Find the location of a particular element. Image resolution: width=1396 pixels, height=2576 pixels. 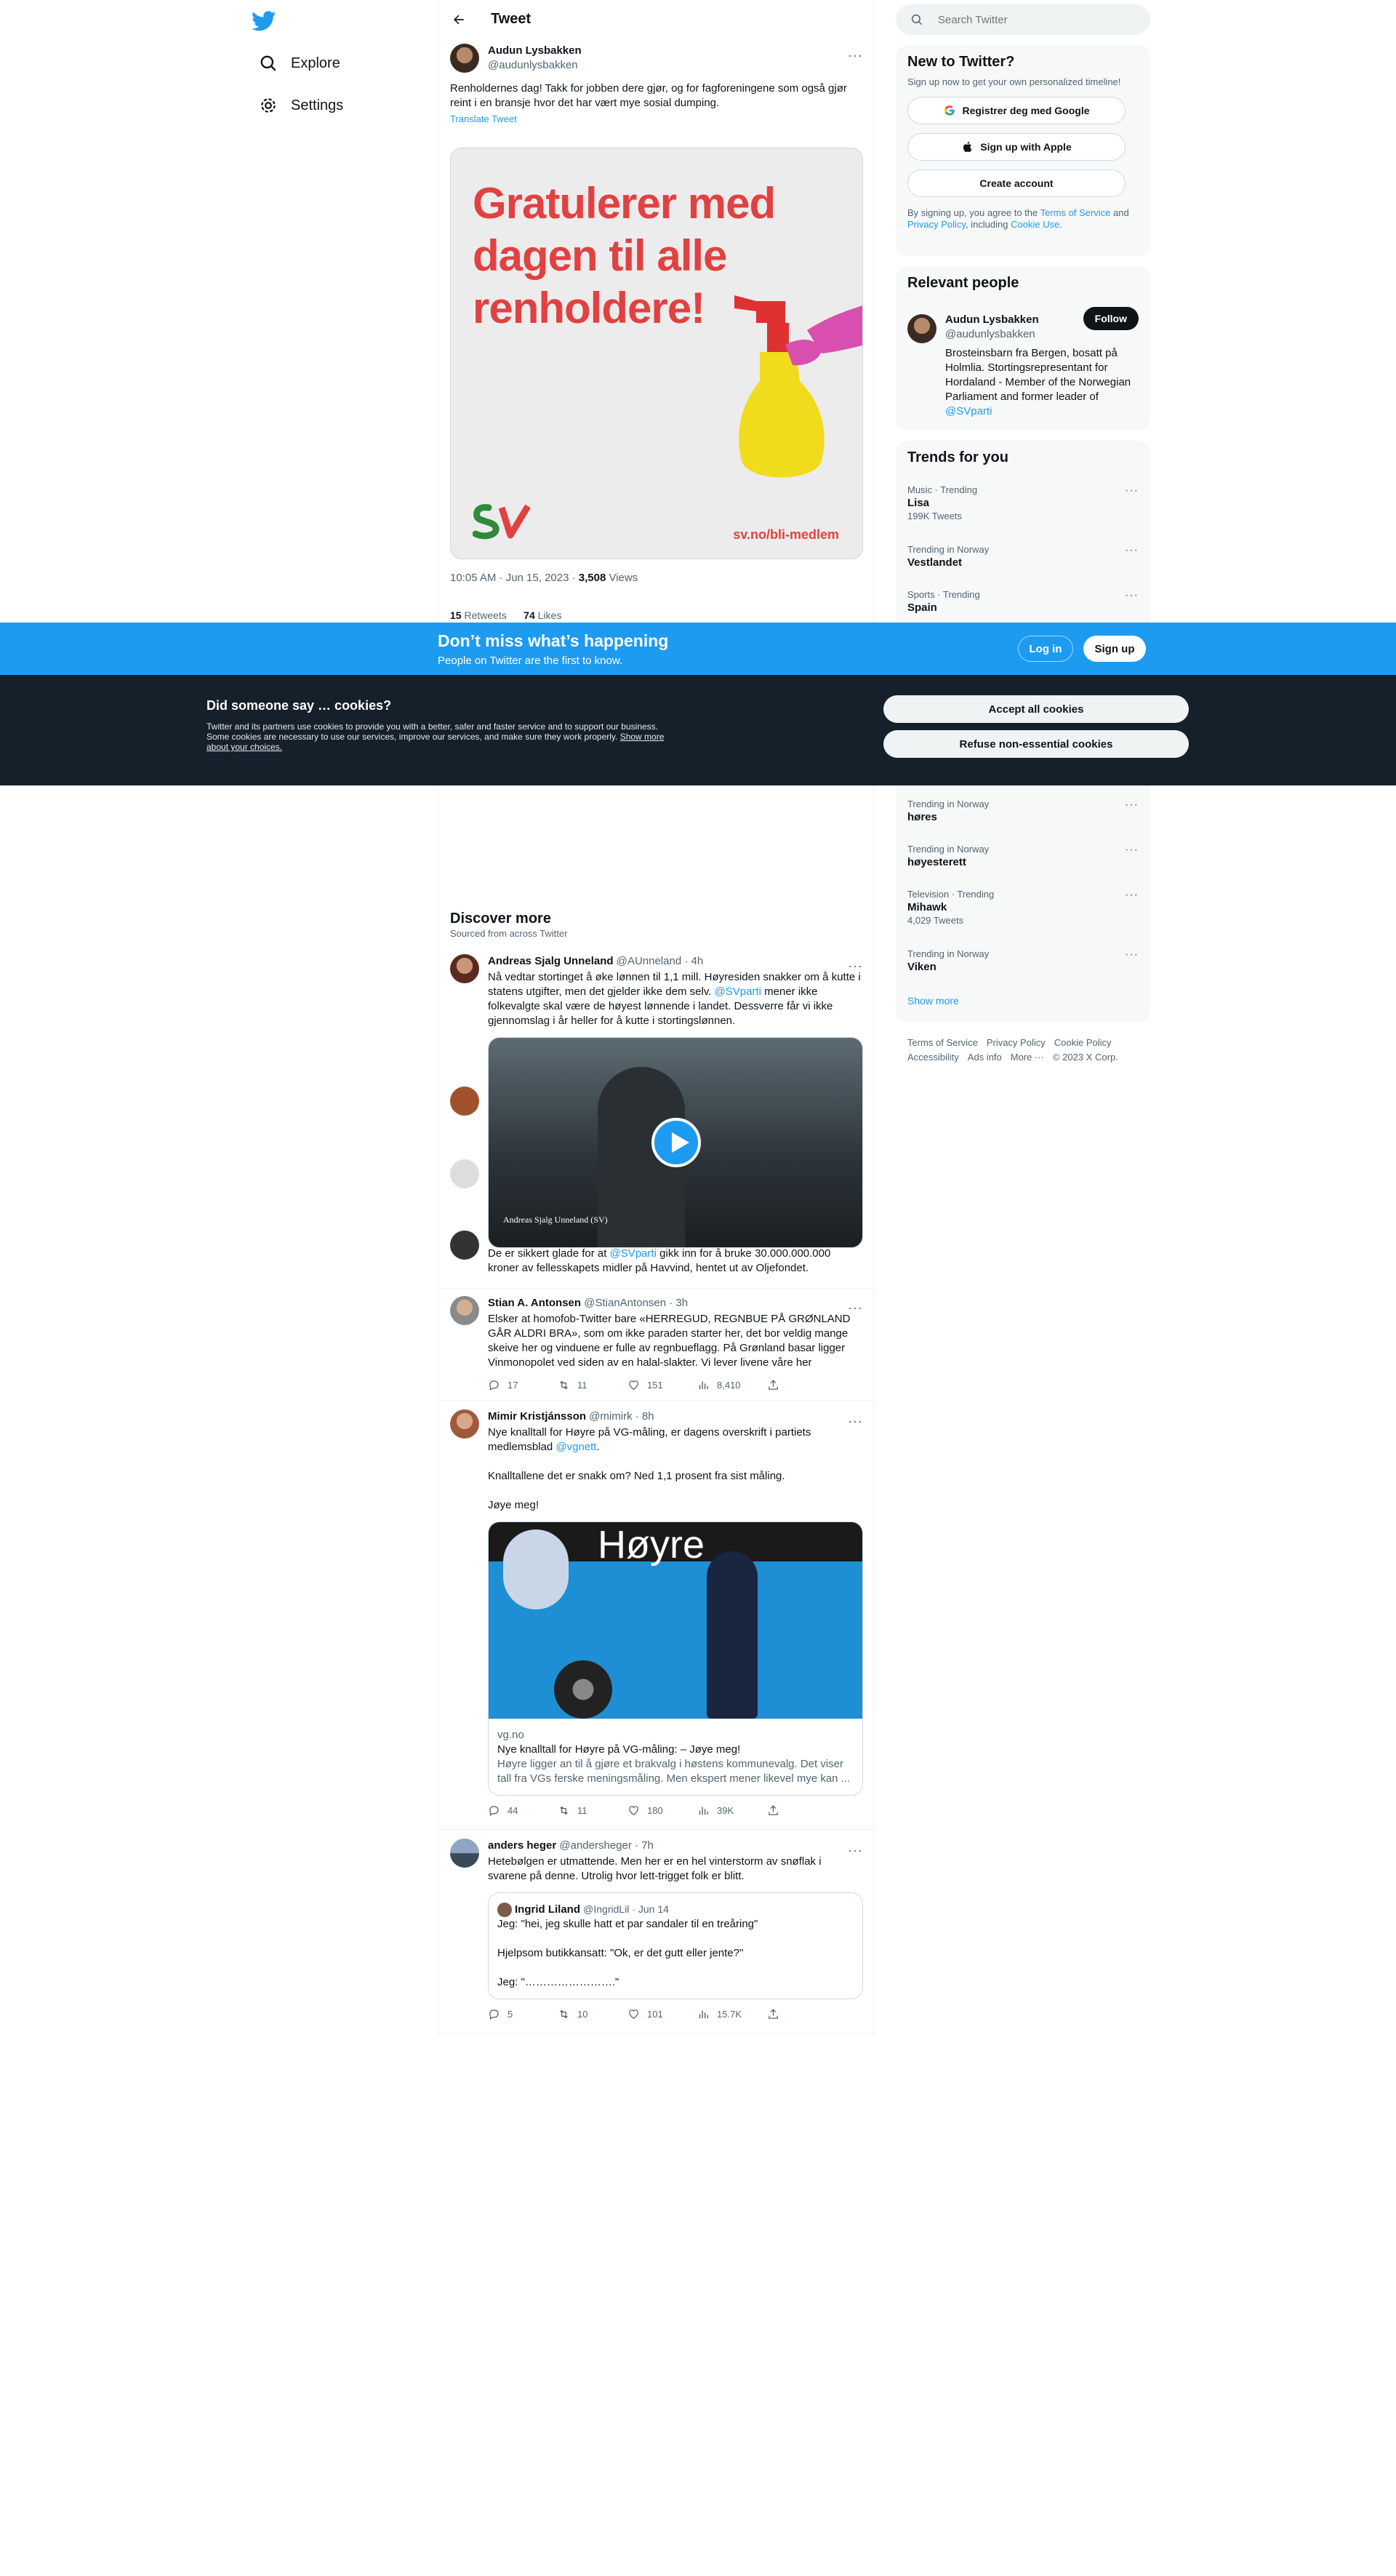

translate-tweet-link: Translate Tweet is located at coordinates (656, 118).